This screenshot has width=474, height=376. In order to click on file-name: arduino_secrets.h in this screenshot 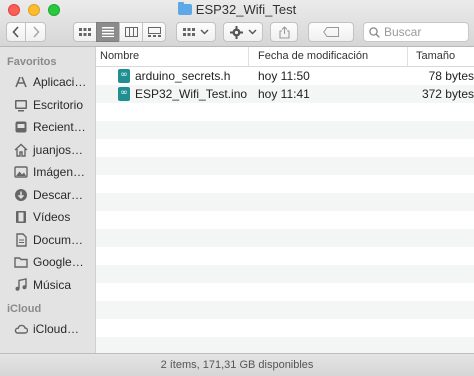, I will do `click(183, 76)`.